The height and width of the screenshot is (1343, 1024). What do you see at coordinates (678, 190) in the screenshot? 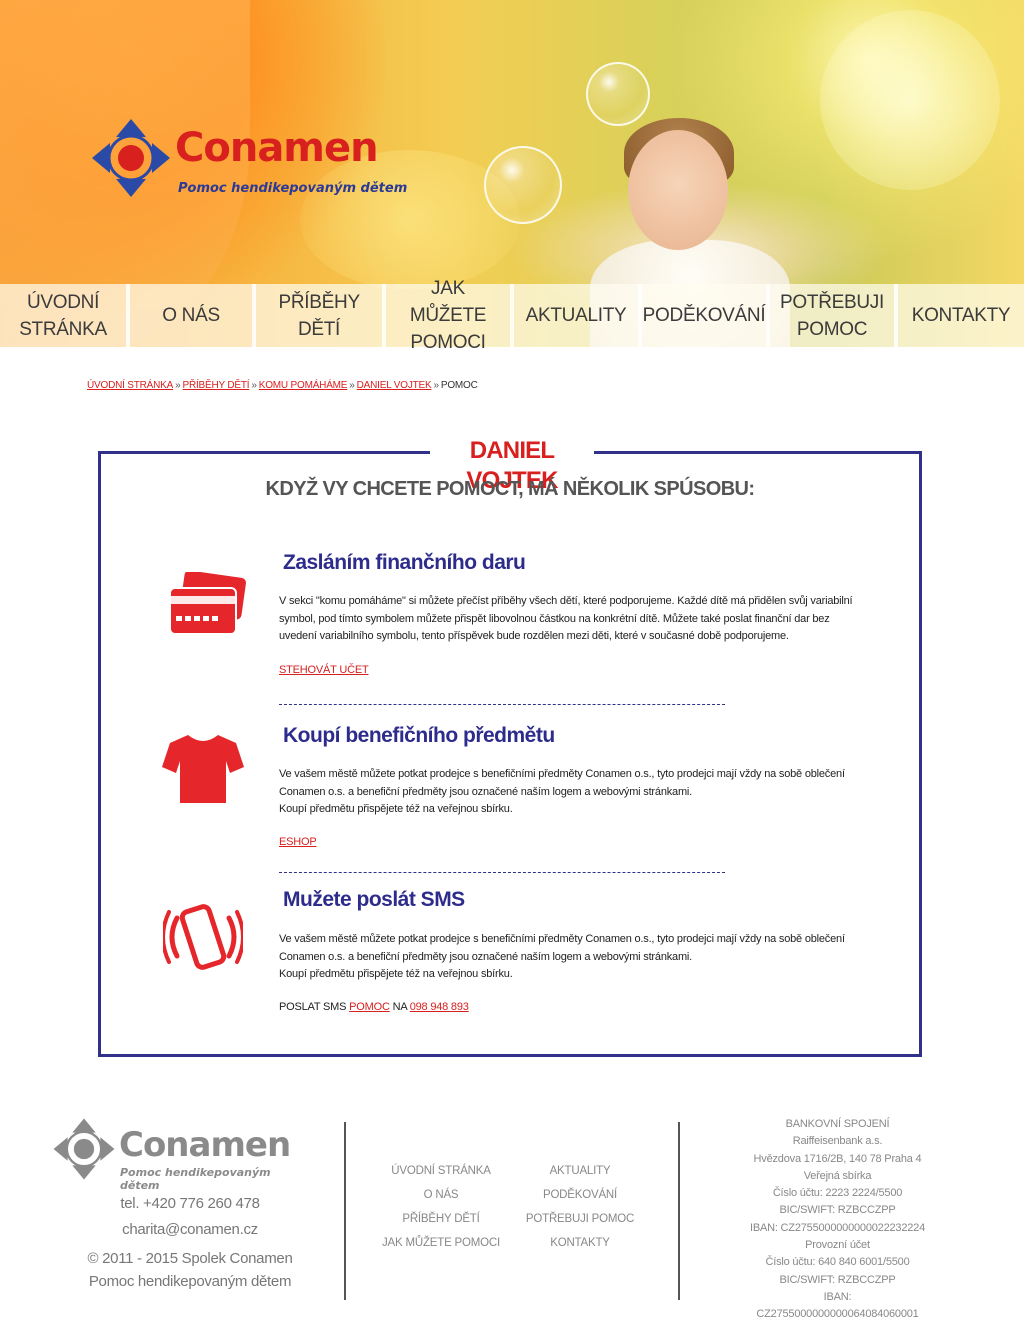
I see `hero-child-face` at bounding box center [678, 190].